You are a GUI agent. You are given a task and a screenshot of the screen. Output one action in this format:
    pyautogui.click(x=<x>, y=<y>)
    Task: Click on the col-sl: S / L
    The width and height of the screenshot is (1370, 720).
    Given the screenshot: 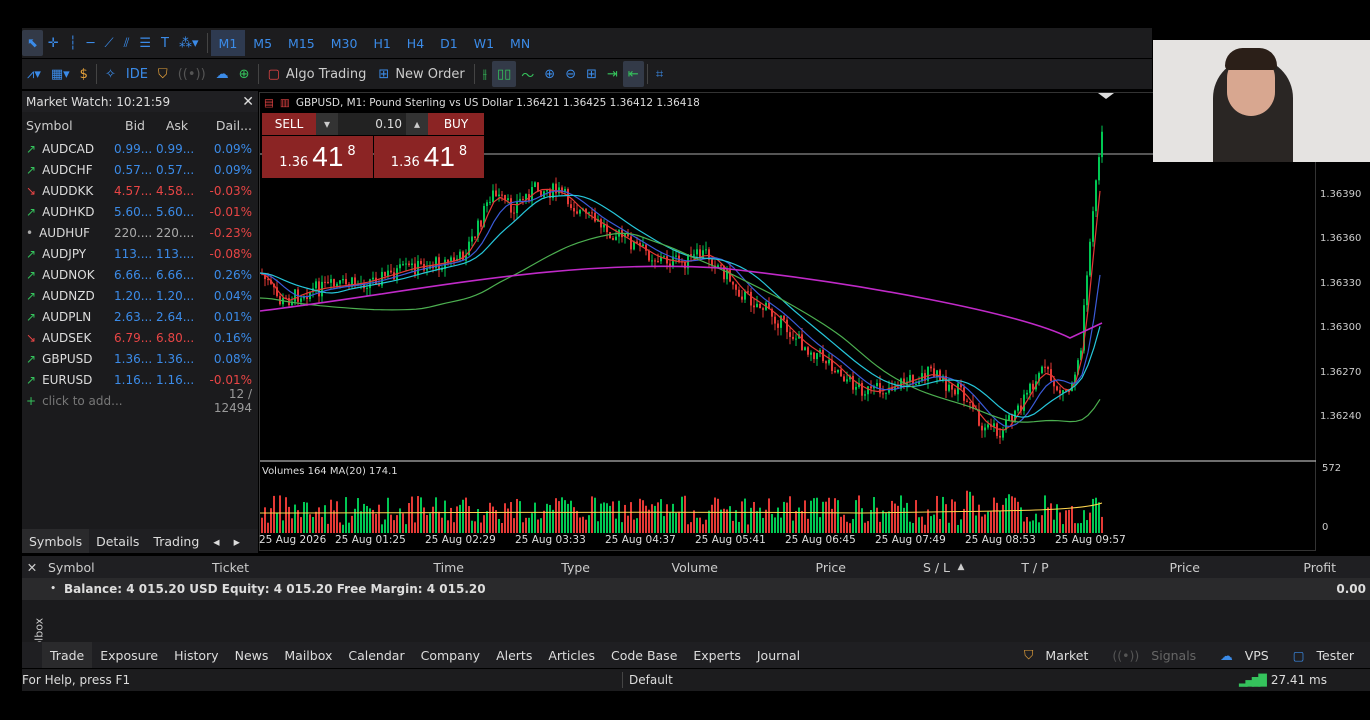 What is the action you would take?
    pyautogui.click(x=898, y=567)
    